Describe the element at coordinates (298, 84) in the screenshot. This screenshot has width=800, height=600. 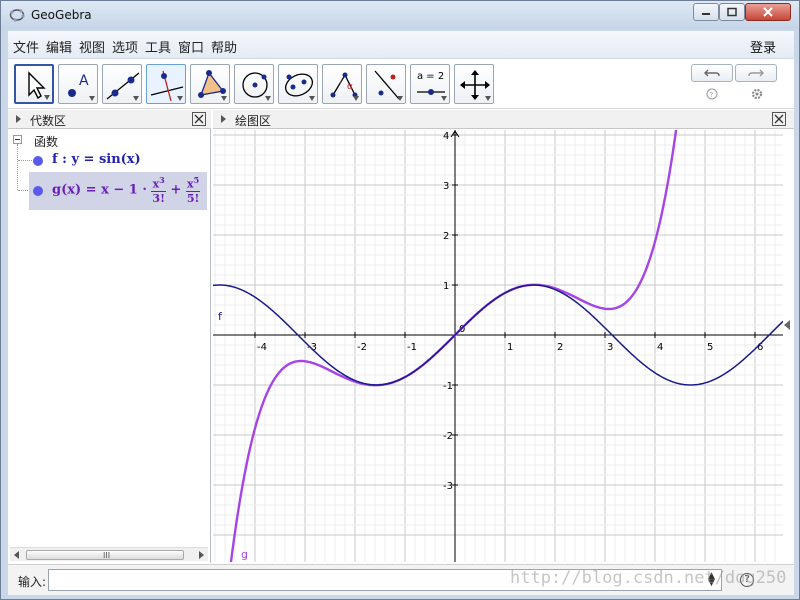
I see `ellipse-tool-button` at that location.